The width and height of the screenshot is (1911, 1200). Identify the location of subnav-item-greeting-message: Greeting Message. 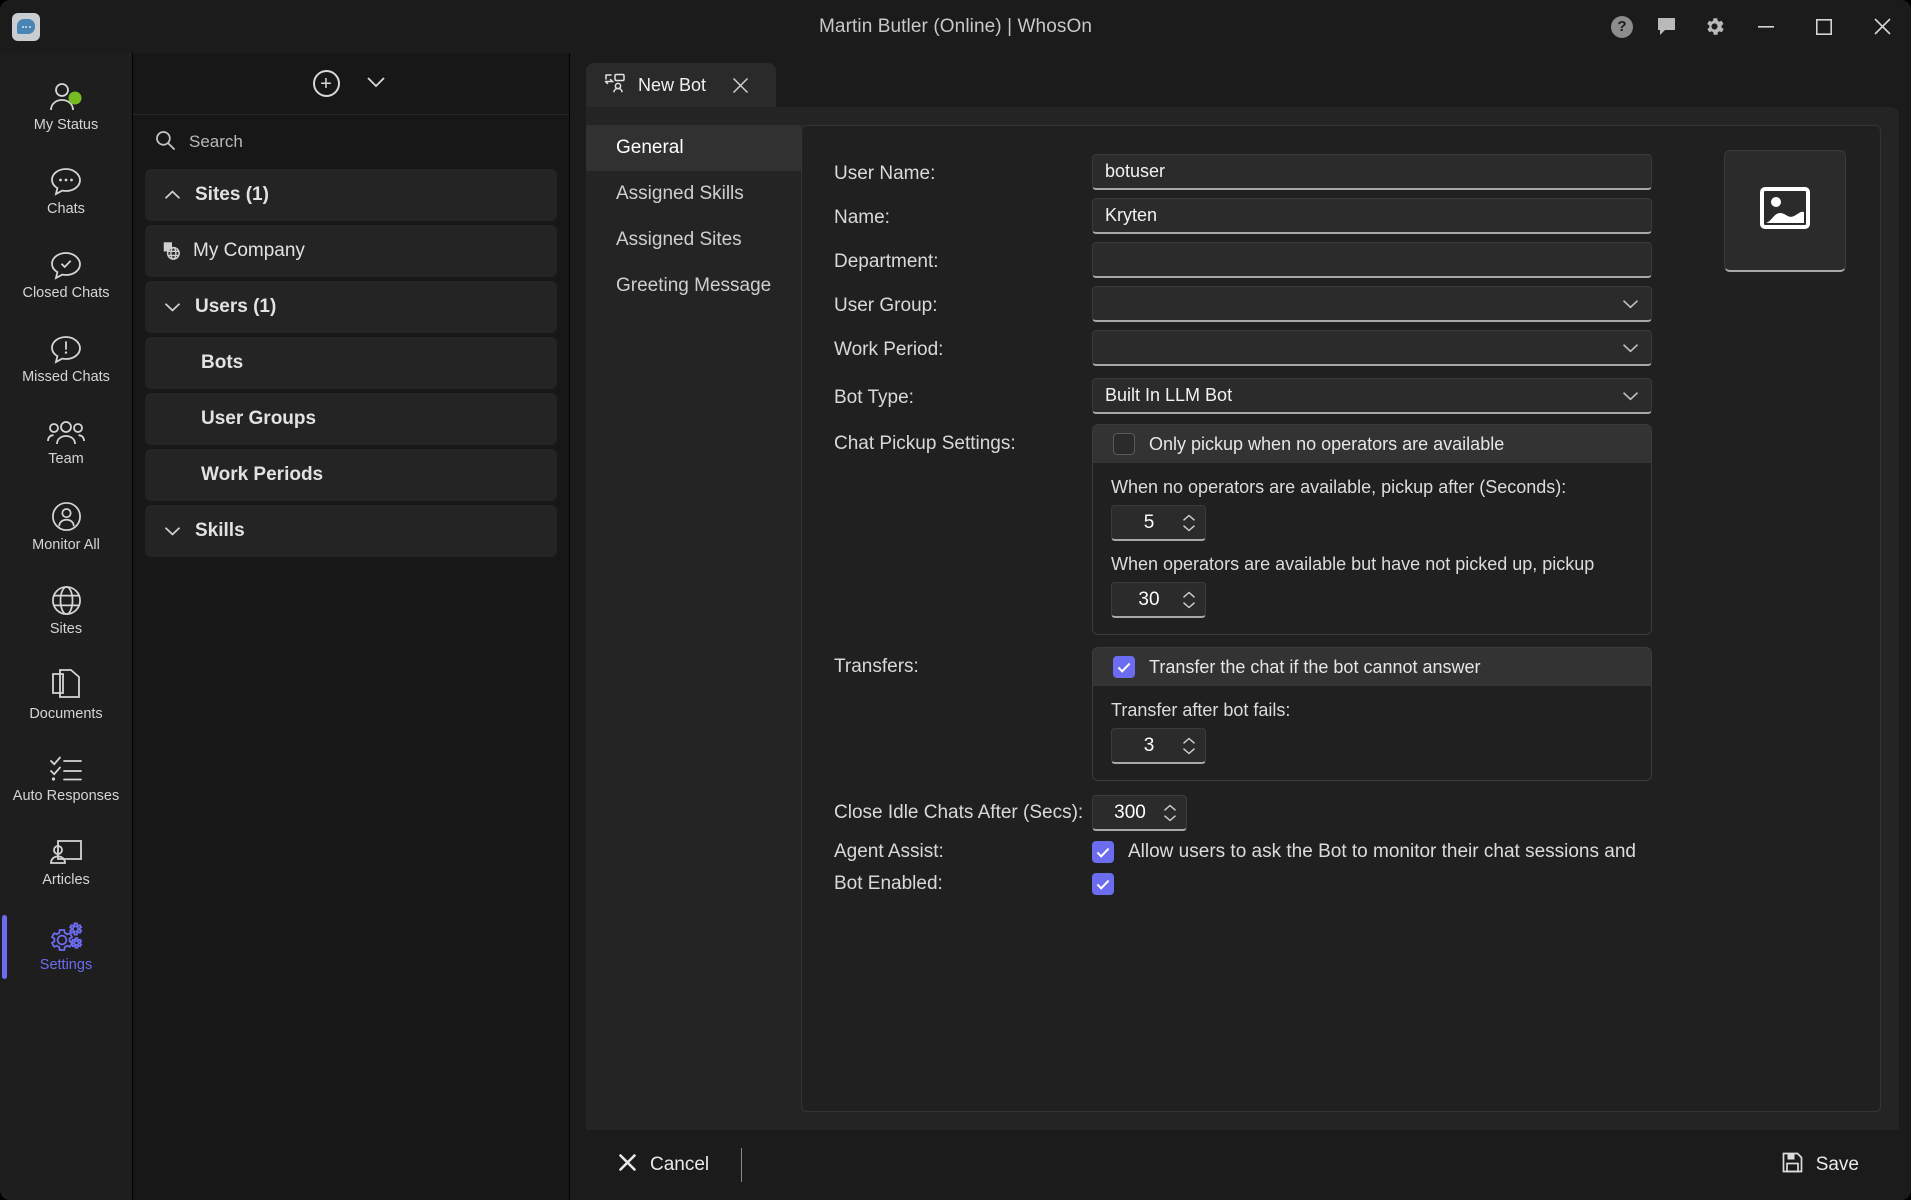
(693, 286).